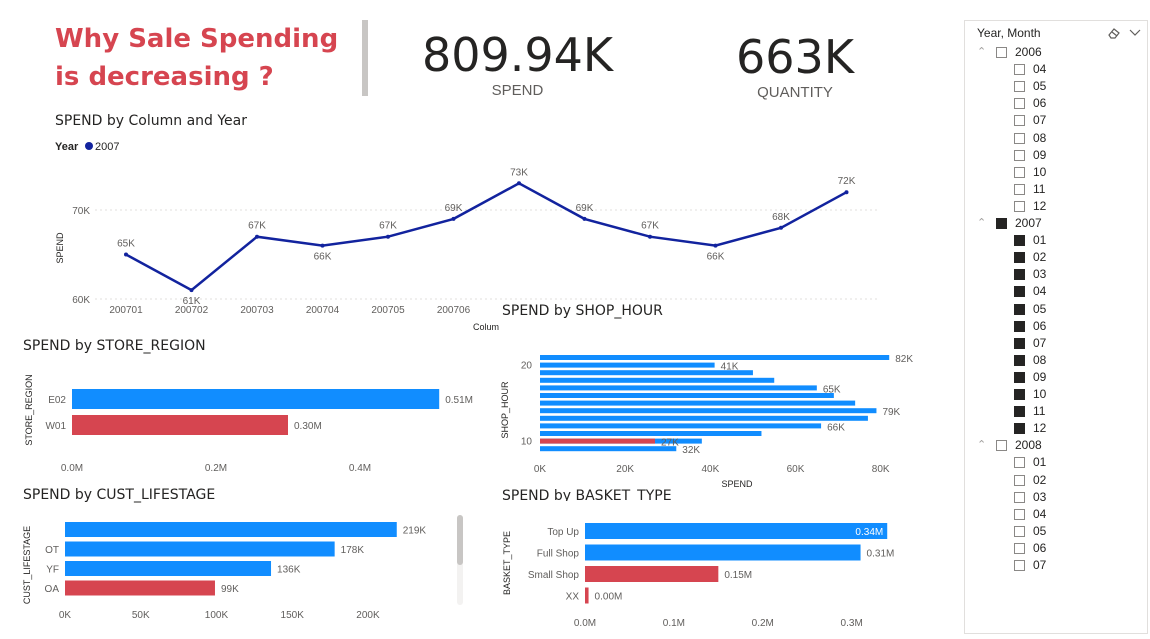 This screenshot has width=1150, height=639. I want to click on slicer-month-2008-04: 04, so click(1057, 515).